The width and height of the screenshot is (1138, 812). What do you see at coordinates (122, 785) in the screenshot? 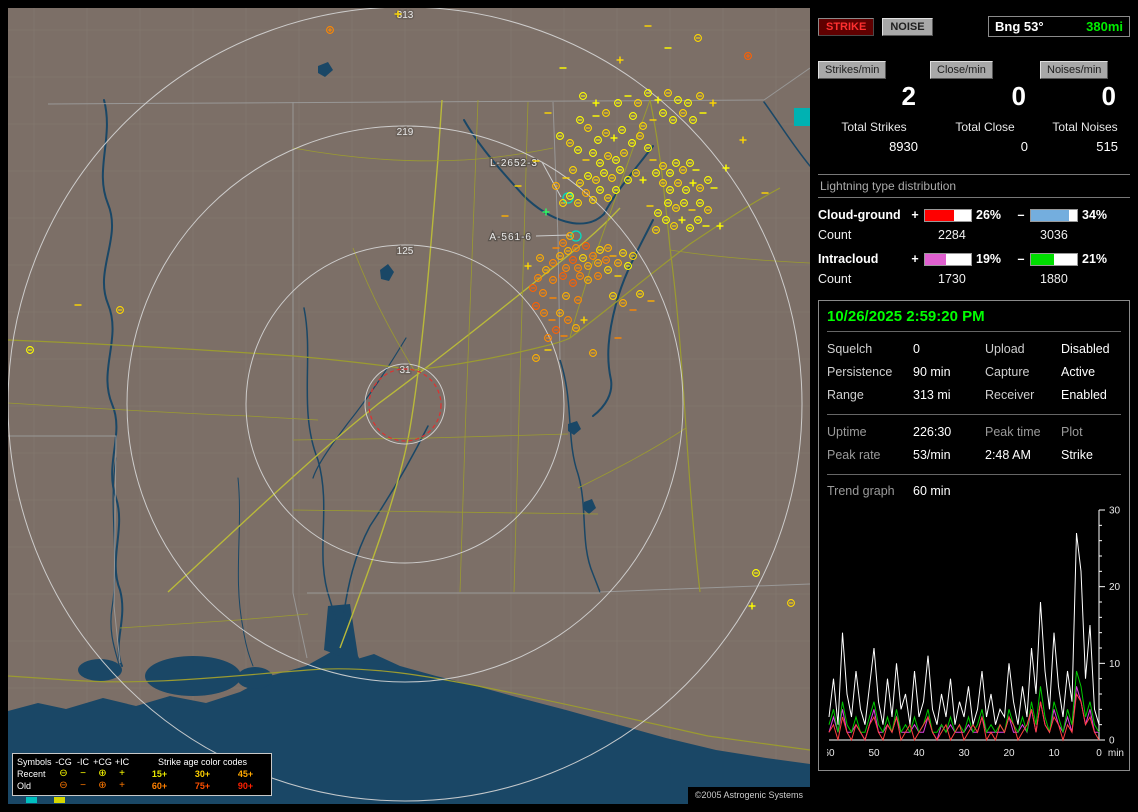
I see `ic-plus-old-icon: +` at bounding box center [122, 785].